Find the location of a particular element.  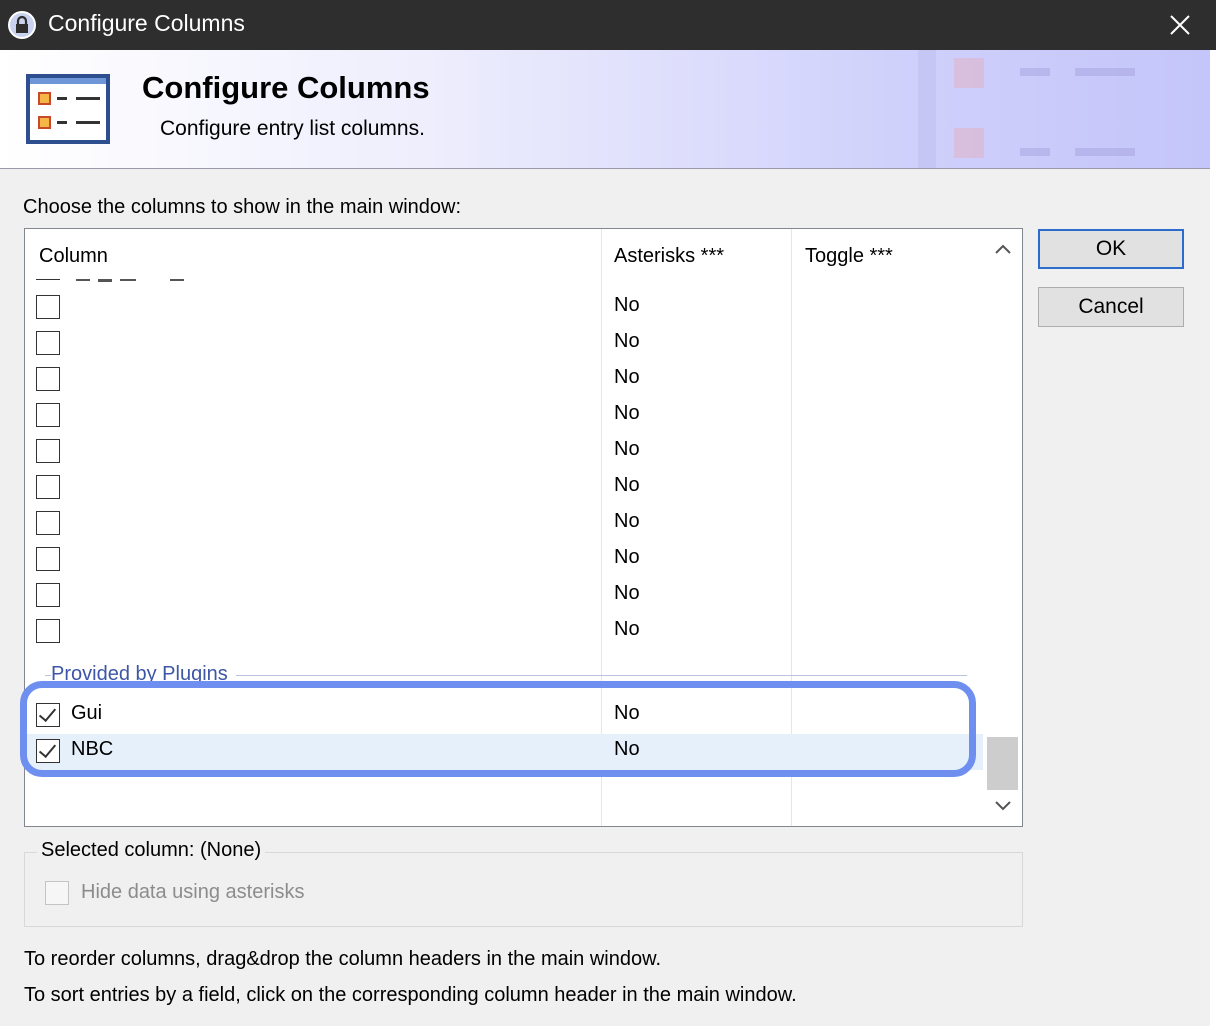

banner-subtitle: Configure entry list columns. is located at coordinates (292, 128).